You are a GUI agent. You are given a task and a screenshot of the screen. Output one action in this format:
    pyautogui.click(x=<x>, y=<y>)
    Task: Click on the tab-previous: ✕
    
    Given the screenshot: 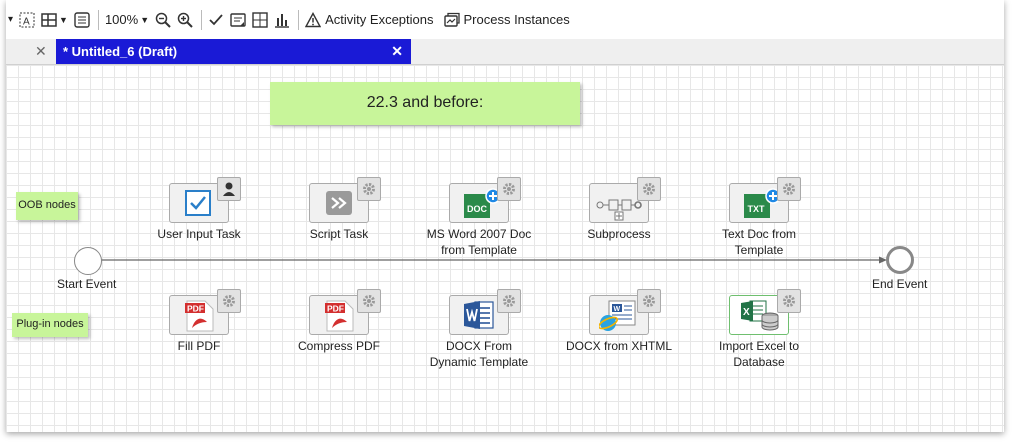 What is the action you would take?
    pyautogui.click(x=30, y=51)
    